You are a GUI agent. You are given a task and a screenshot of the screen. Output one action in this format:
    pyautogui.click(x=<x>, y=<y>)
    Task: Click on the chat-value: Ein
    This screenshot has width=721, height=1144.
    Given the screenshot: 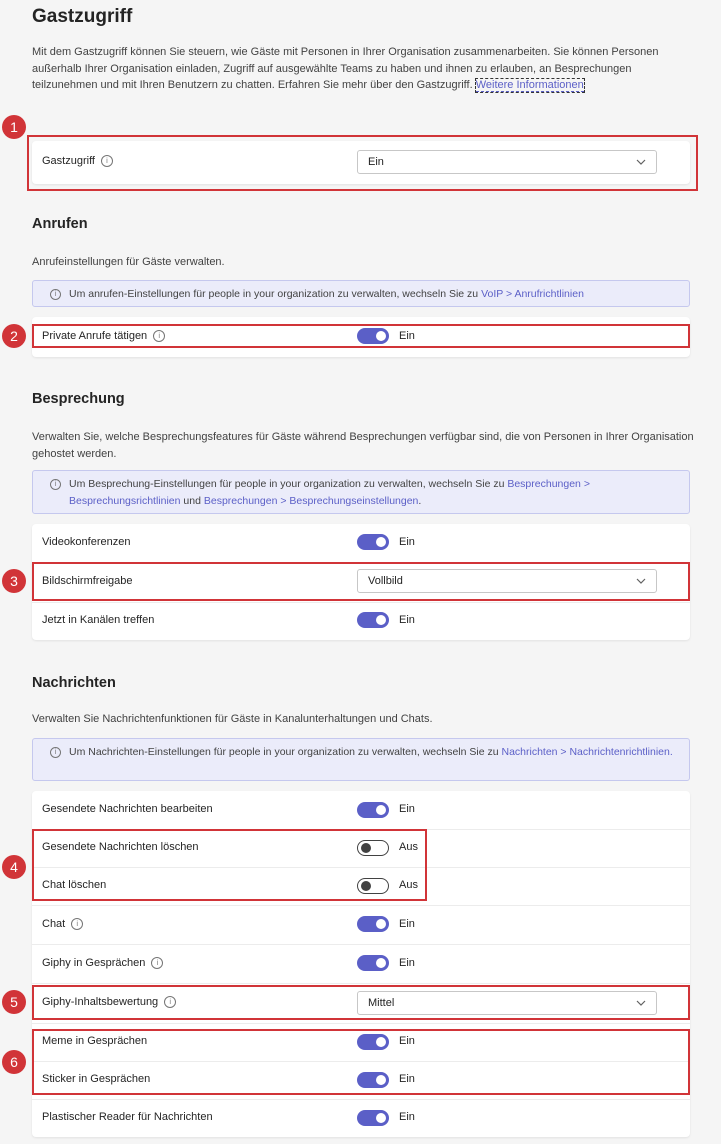 What is the action you would take?
    pyautogui.click(x=407, y=924)
    